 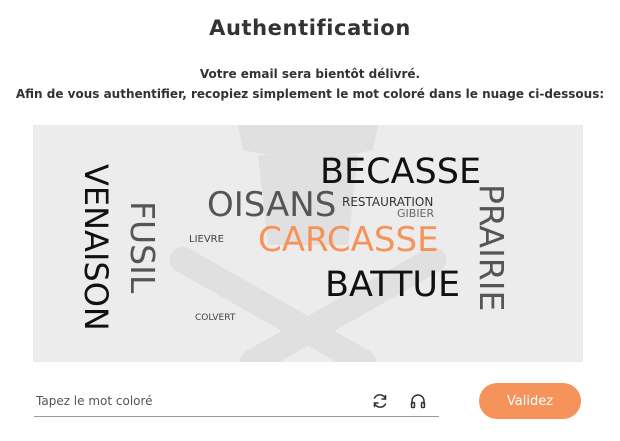 I want to click on captcha-word-fusil: FUSIL, so click(x=142, y=247).